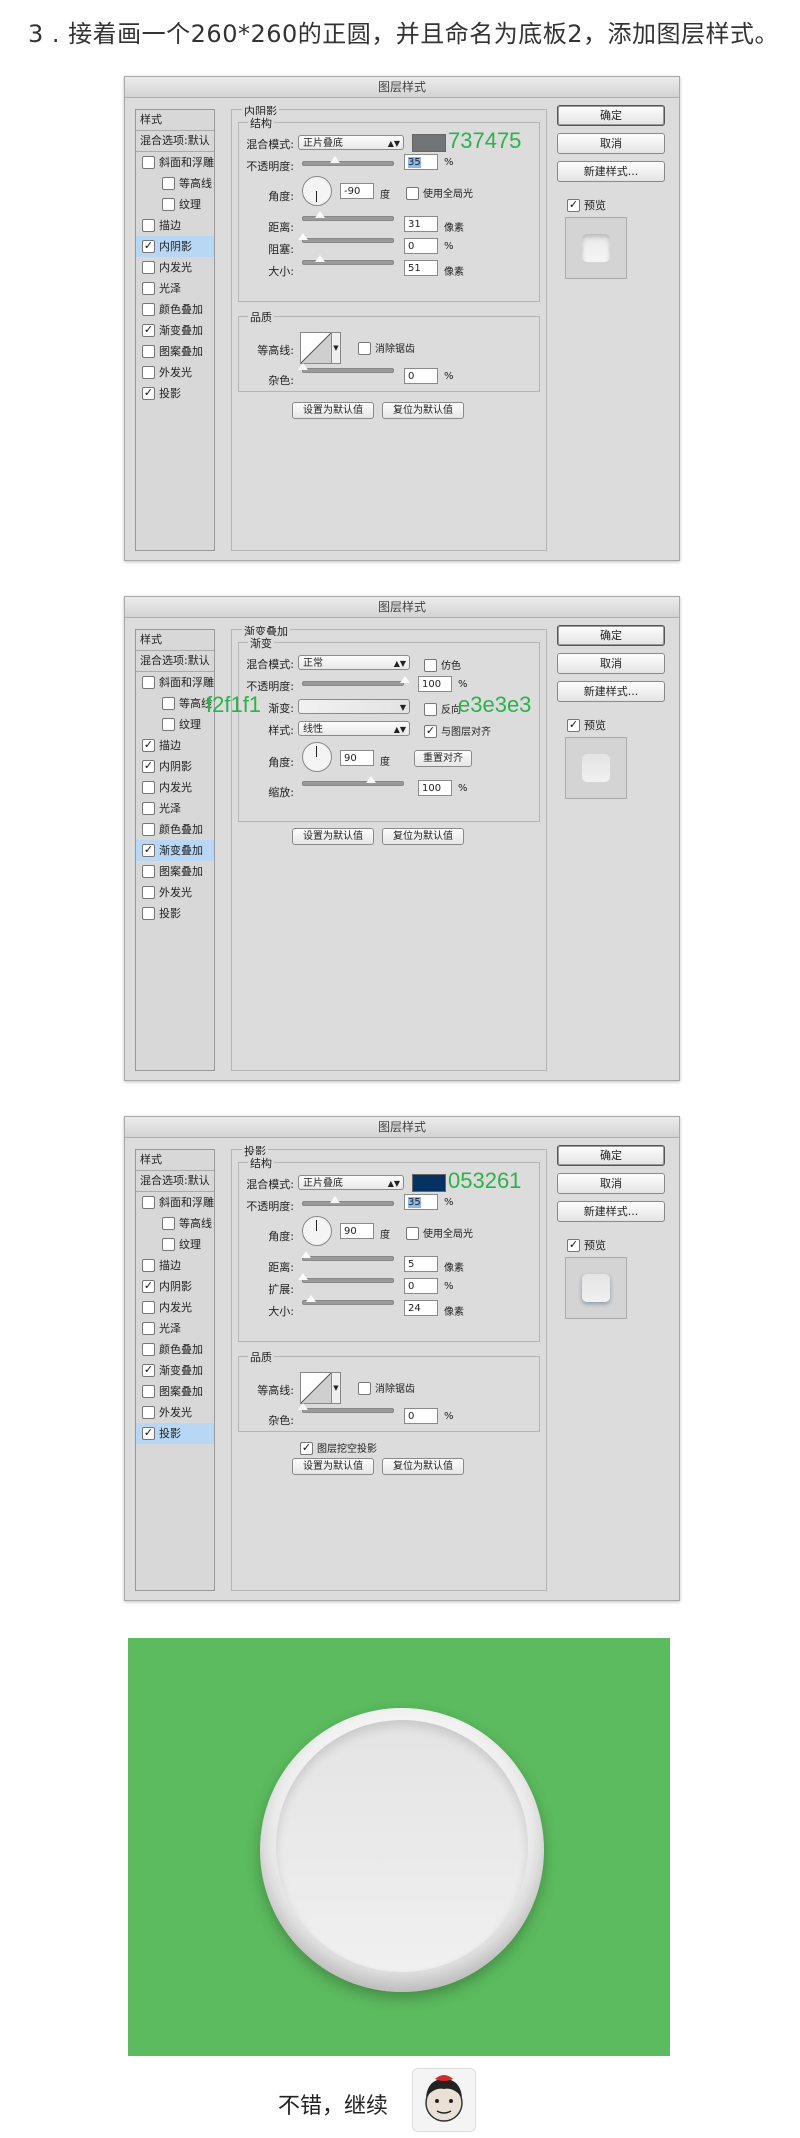  Describe the element at coordinates (421, 224) in the screenshot. I see `distance-input: 31` at that location.